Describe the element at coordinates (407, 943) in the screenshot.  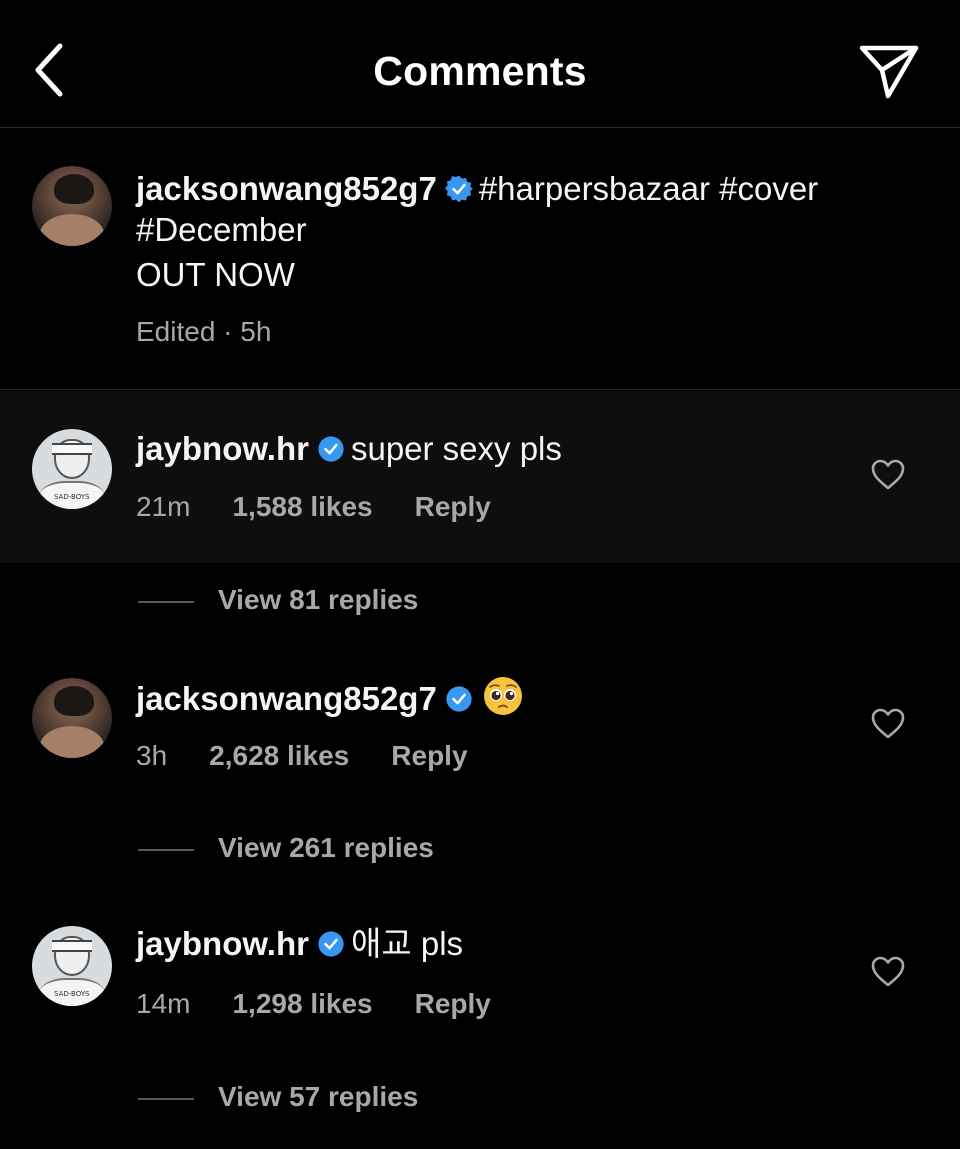
I see `comment-content: 애교 pls` at that location.